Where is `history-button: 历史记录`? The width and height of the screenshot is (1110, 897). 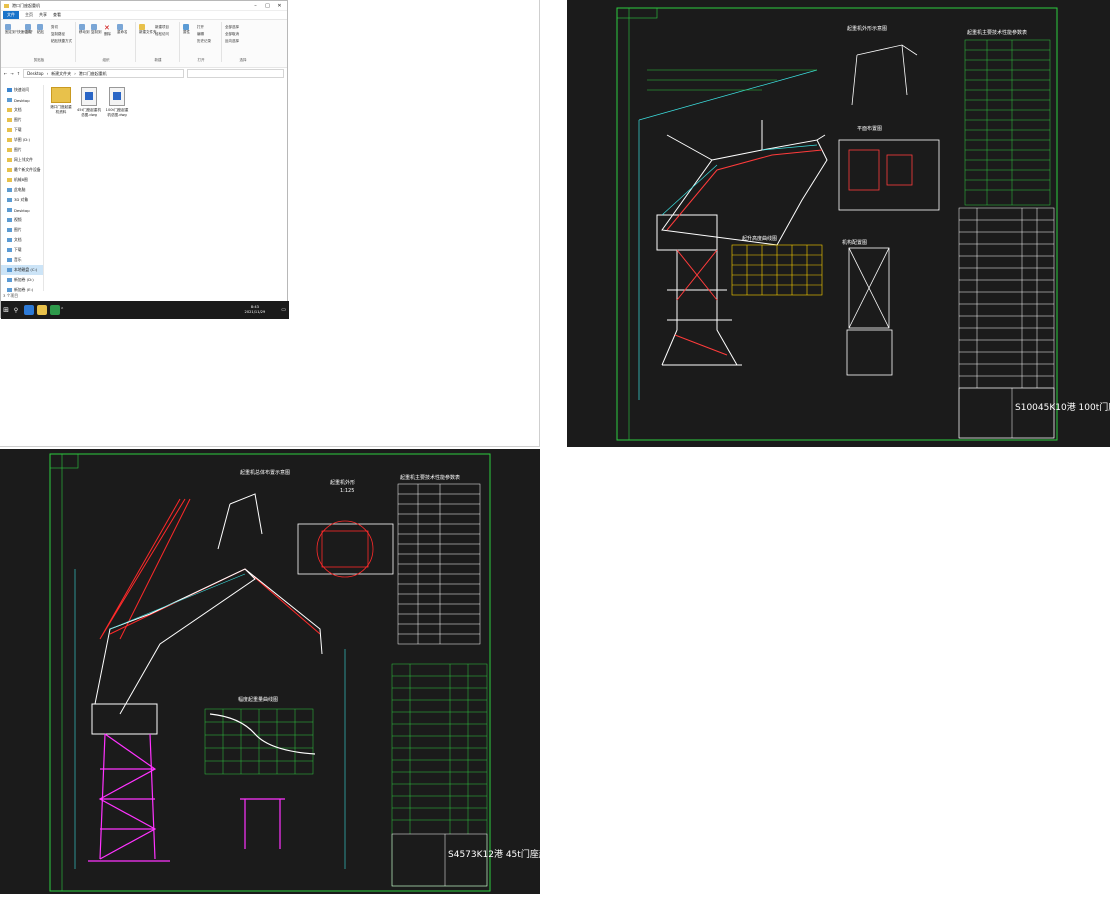
history-button: 历史记录 is located at coordinates (204, 41).